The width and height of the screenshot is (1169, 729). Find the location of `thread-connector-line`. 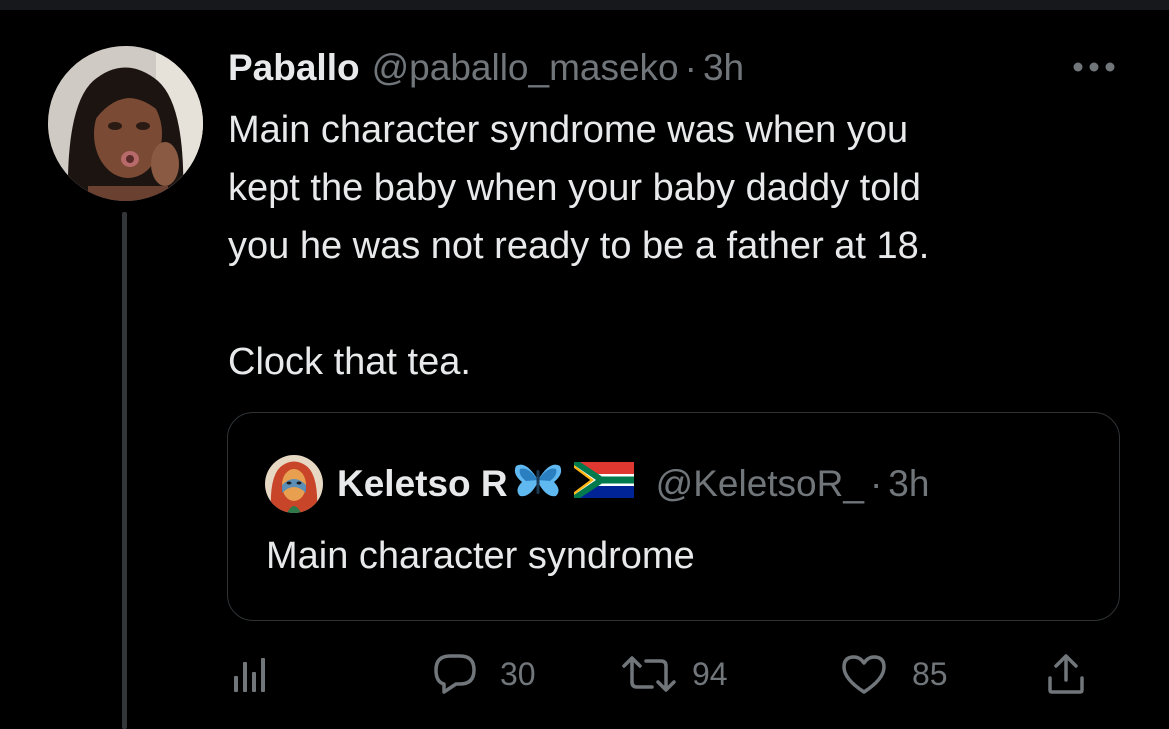

thread-connector-line is located at coordinates (124, 470).